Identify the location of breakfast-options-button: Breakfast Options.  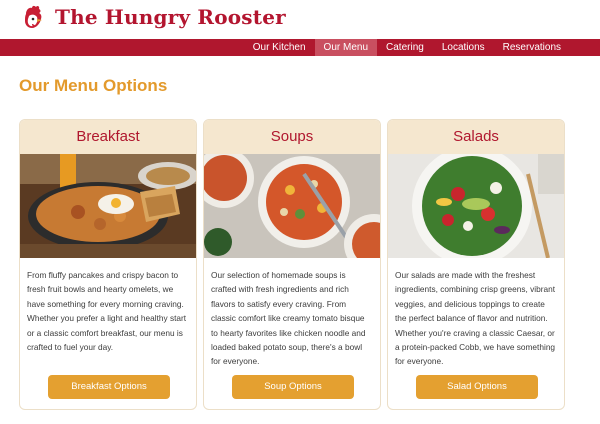
(109, 387).